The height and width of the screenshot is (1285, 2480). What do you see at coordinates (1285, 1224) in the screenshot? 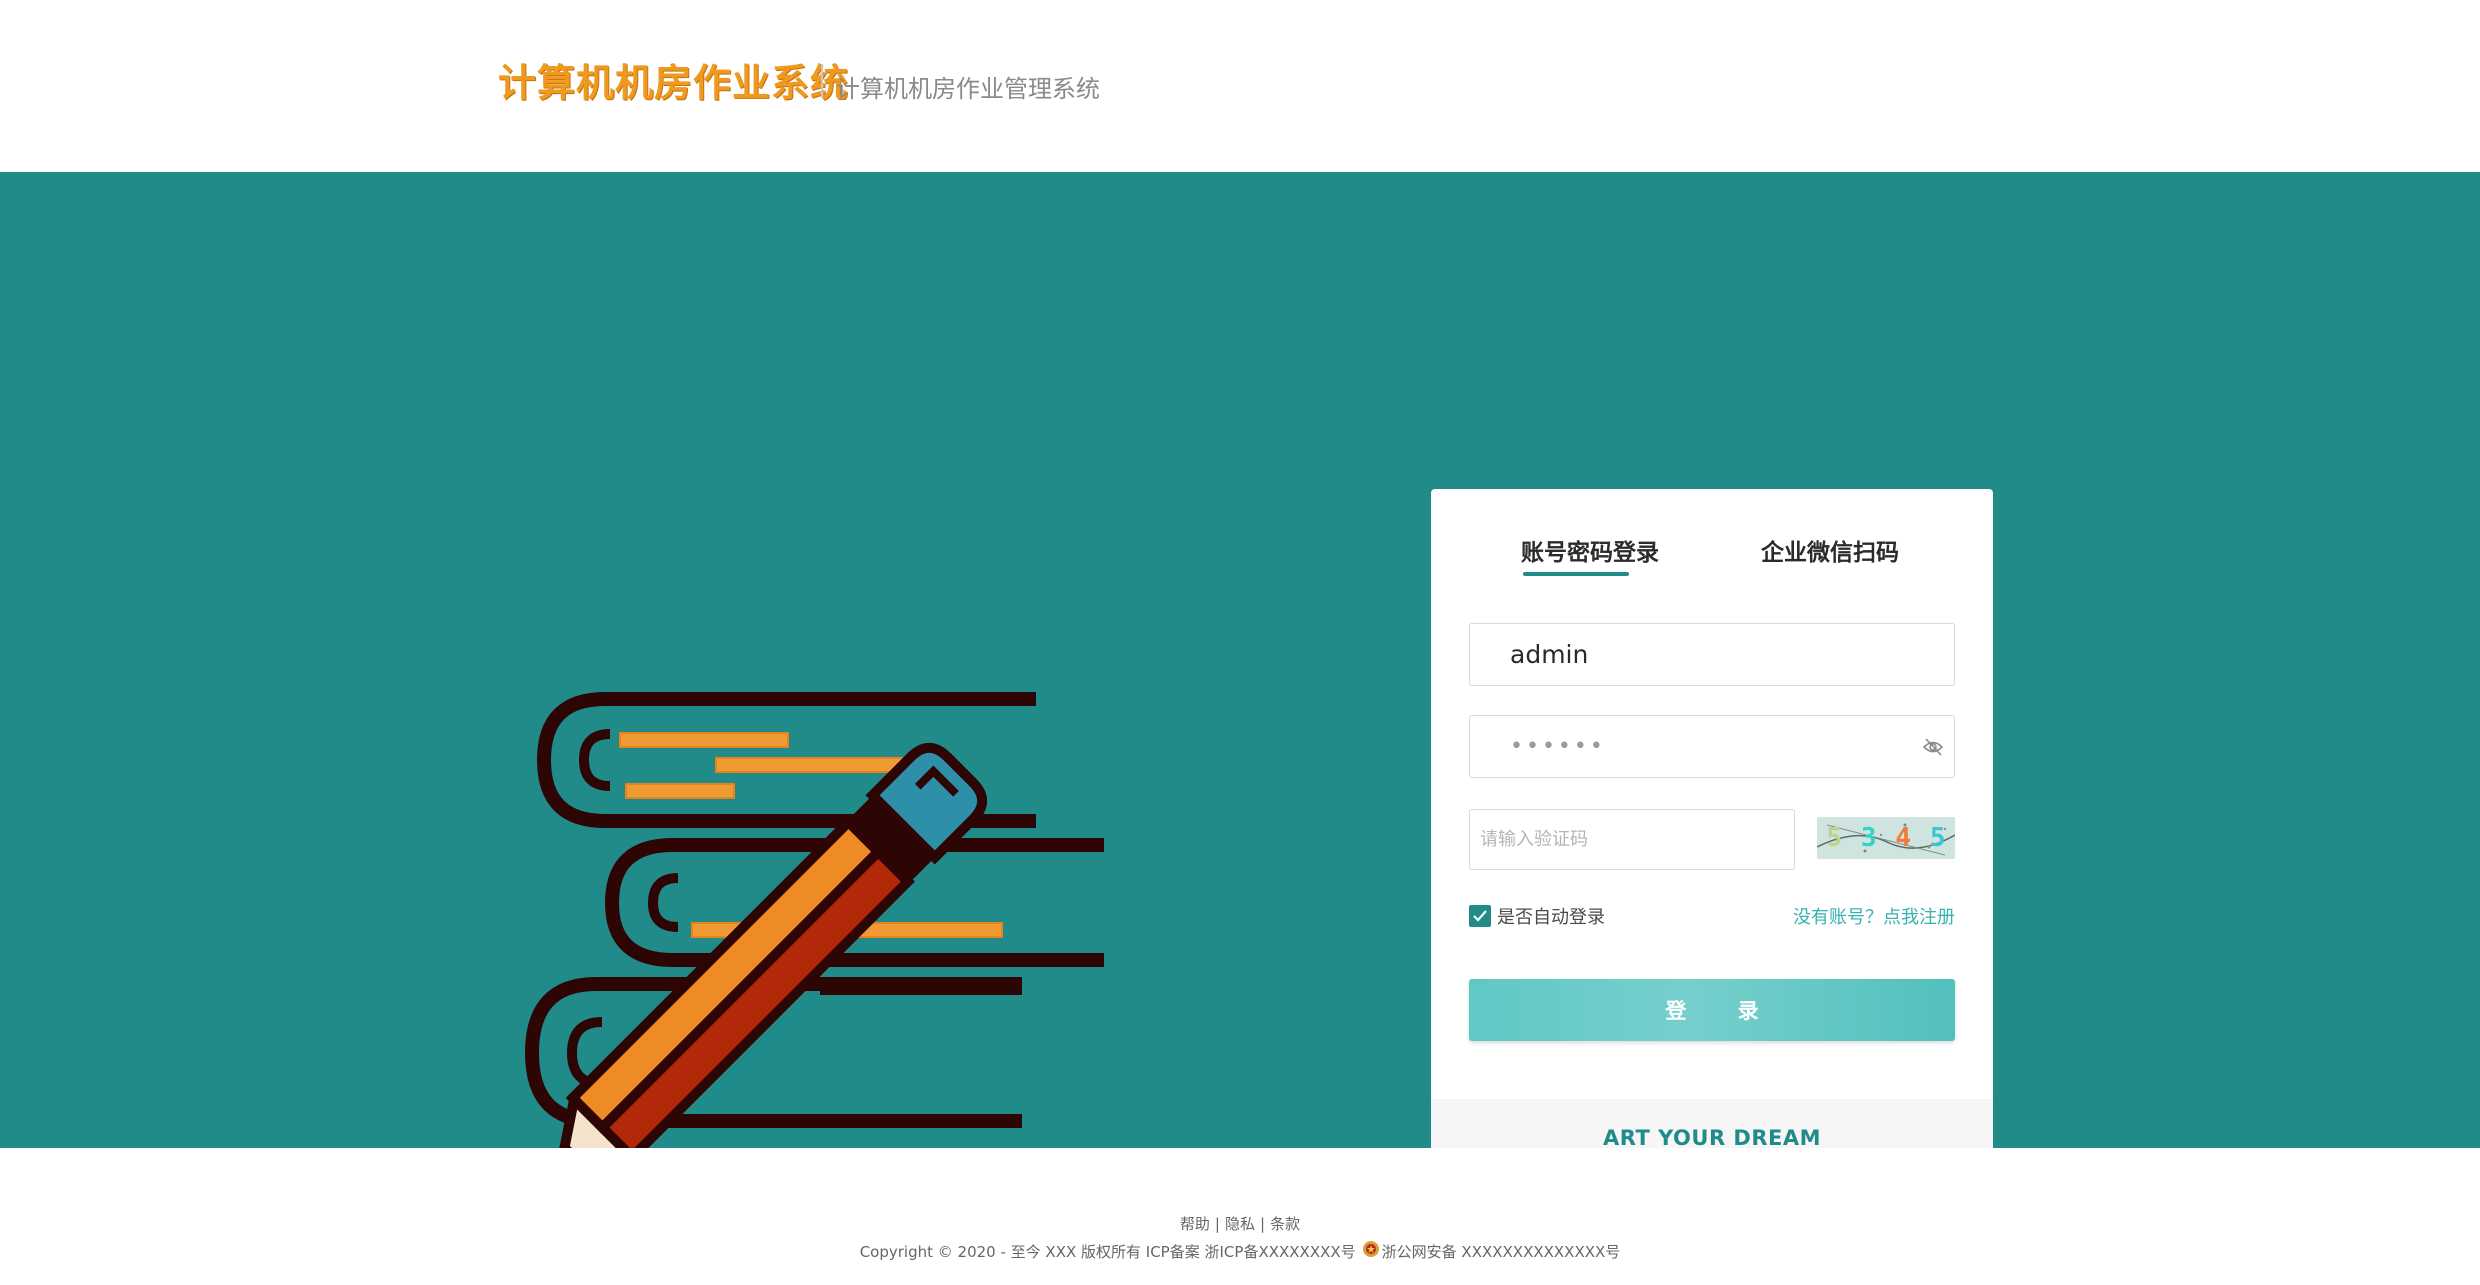
I see `footer-link-terms: 条款` at bounding box center [1285, 1224].